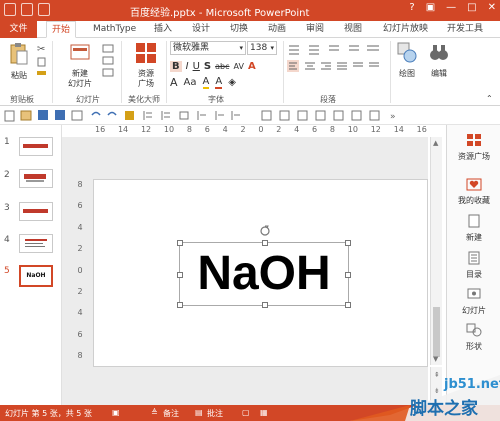  I want to click on change-case-button: Aa, so click(190, 82).